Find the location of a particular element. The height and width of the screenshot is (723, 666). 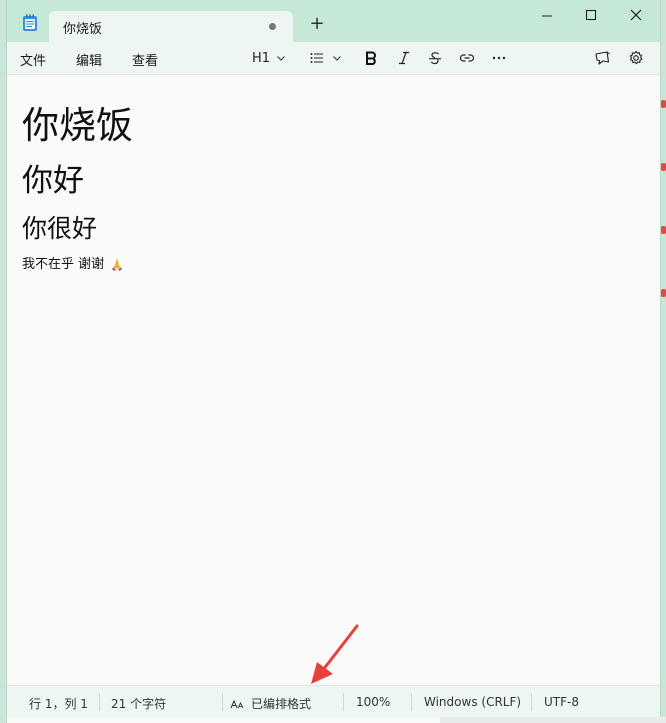

annotation-arrow-icon is located at coordinates (335, 654).